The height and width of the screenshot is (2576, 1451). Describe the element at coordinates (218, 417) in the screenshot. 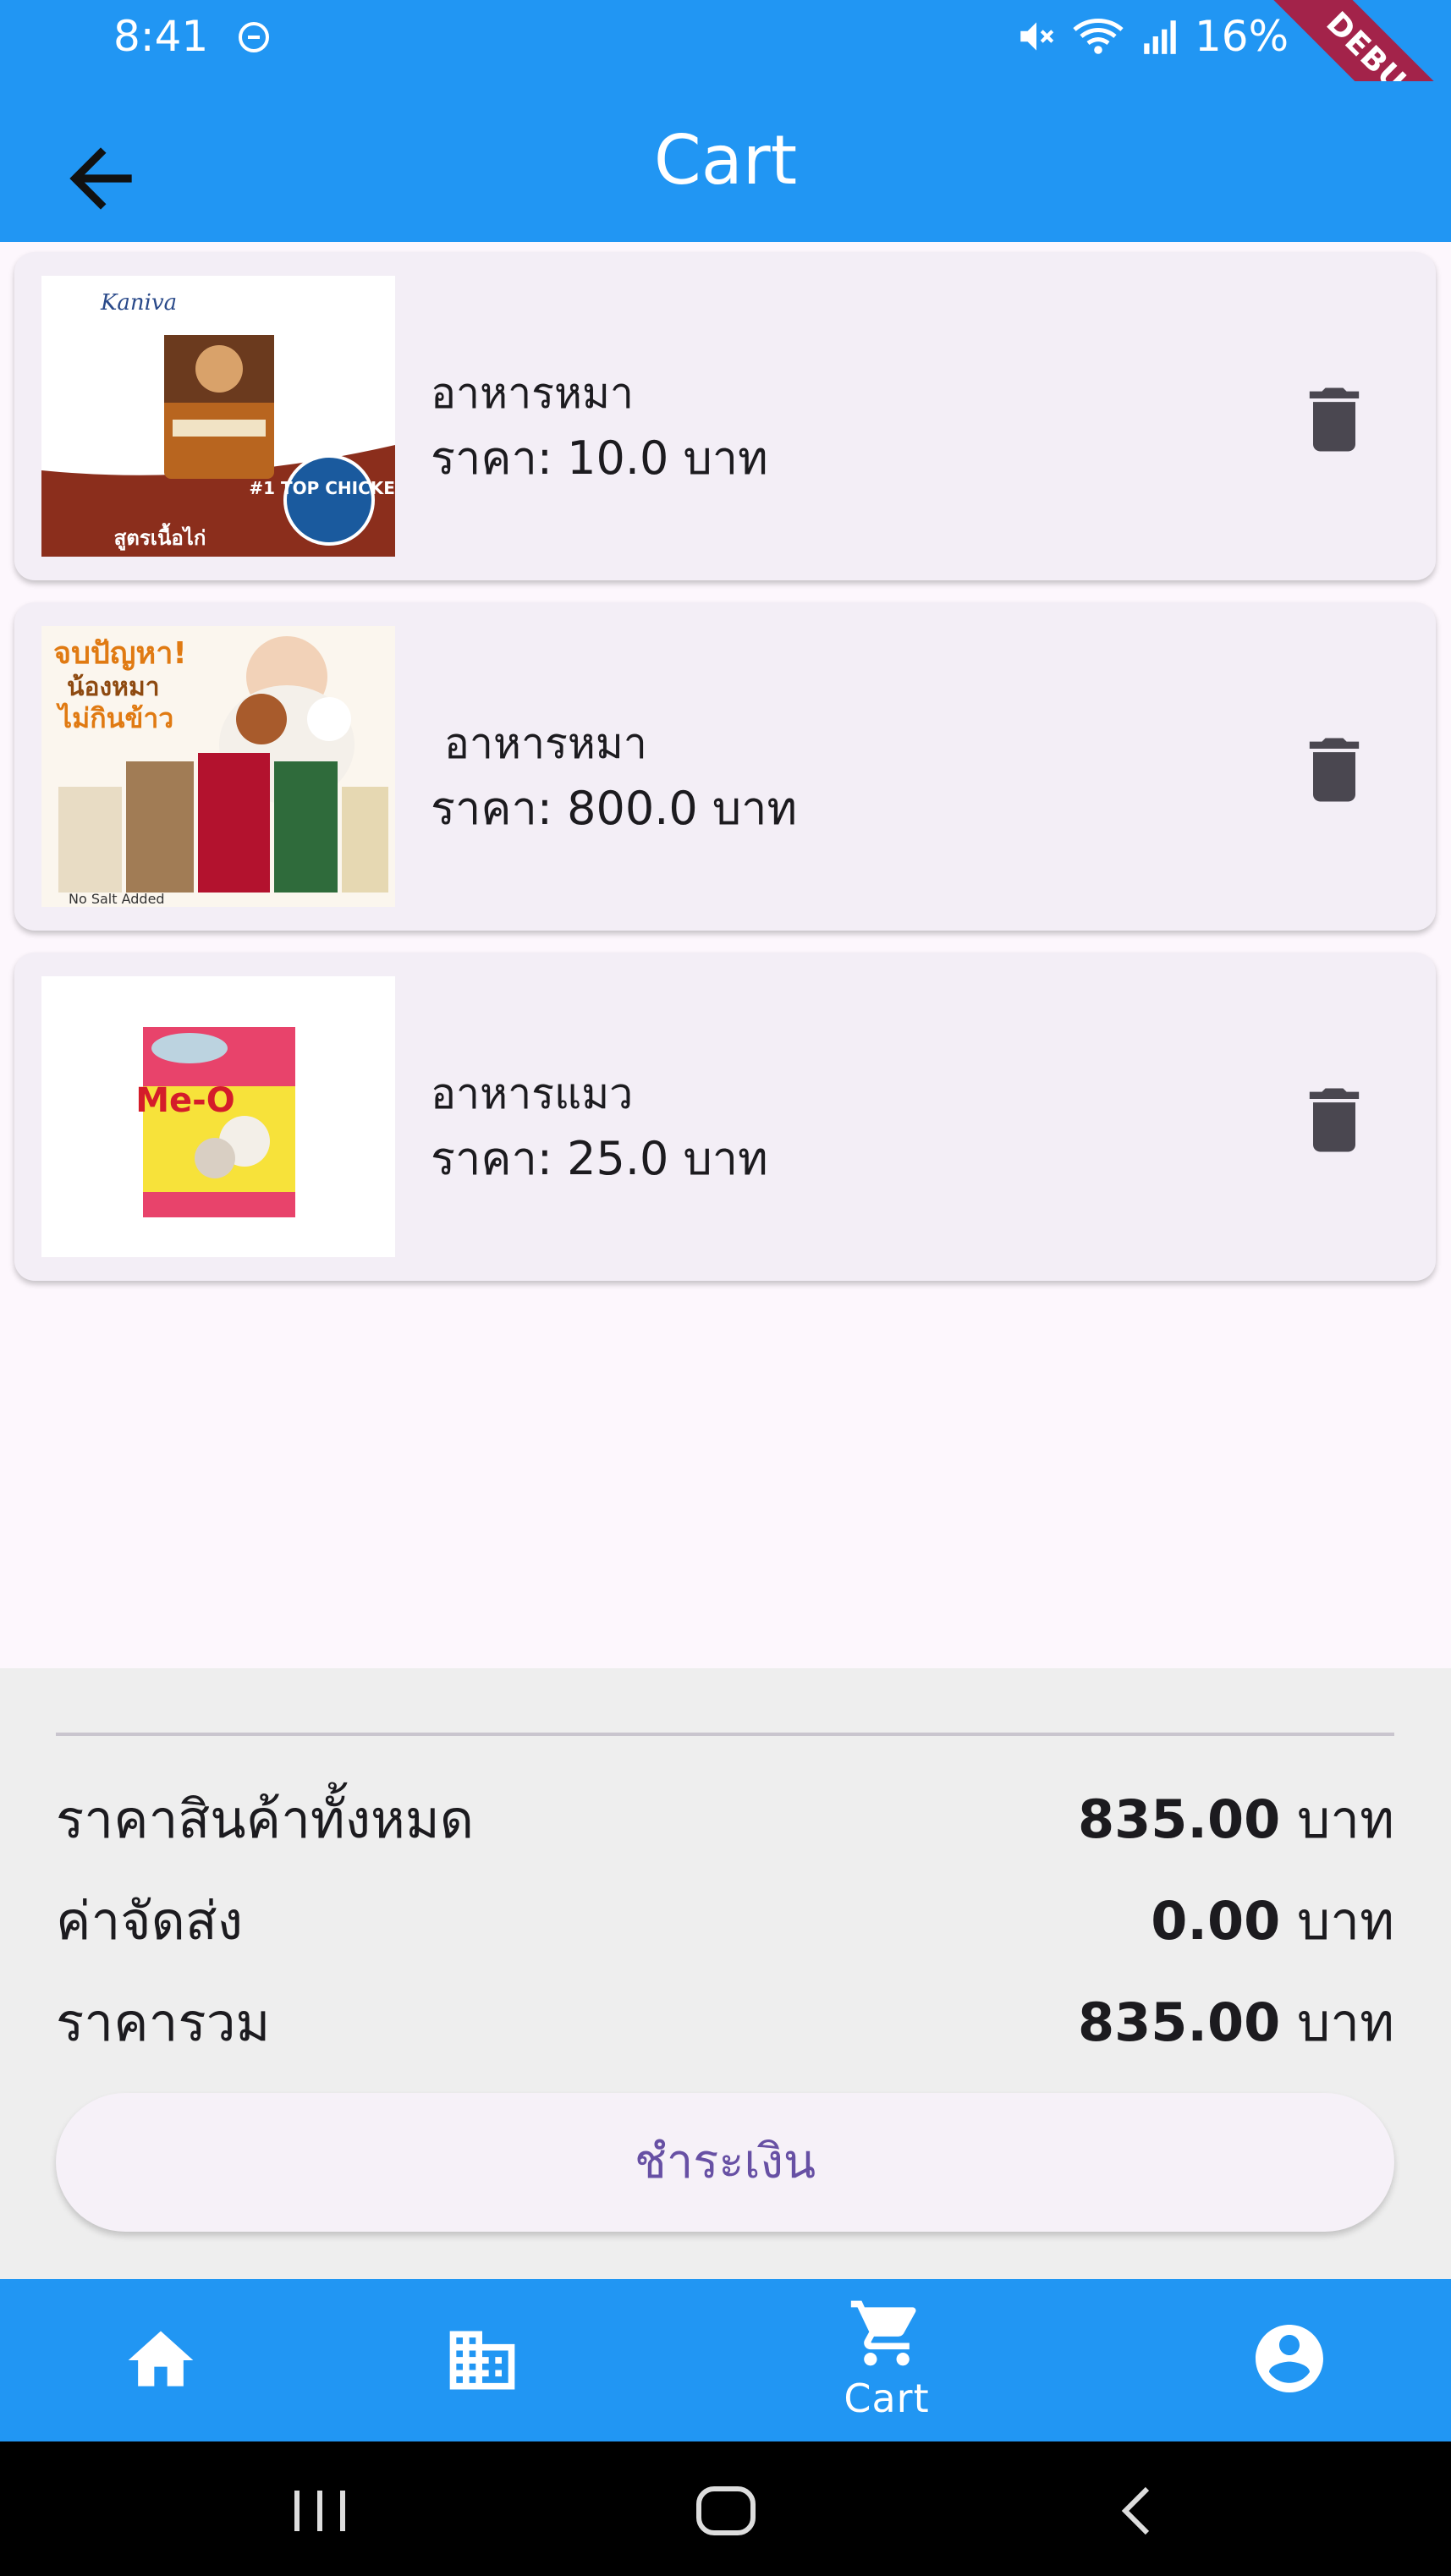

I see `product-image: #1 TOP CHICKEN Kaniva สูตรเนื้อไก่` at that location.